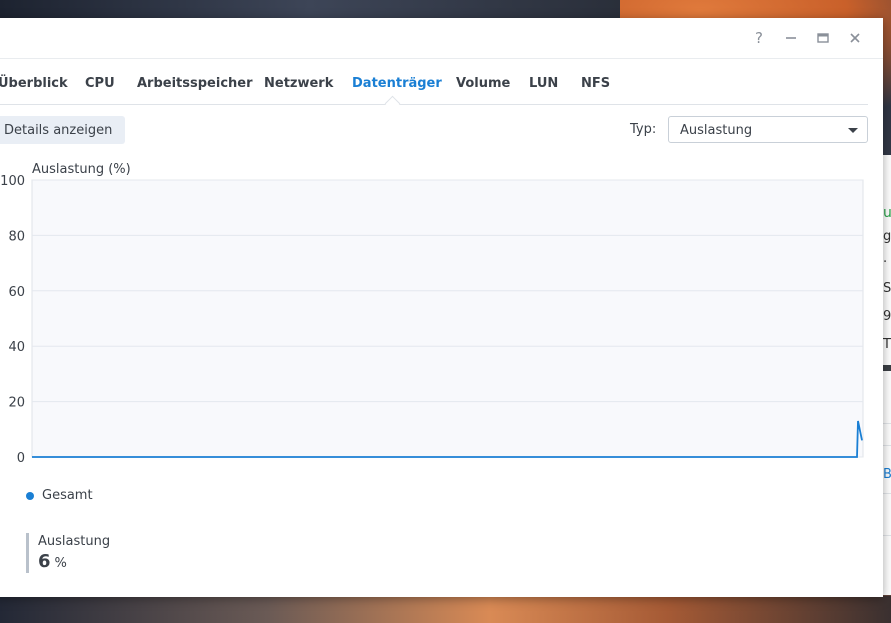 The width and height of the screenshot is (891, 623). What do you see at coordinates (887, 316) in the screenshot?
I see `background-text-fragment: 9` at bounding box center [887, 316].